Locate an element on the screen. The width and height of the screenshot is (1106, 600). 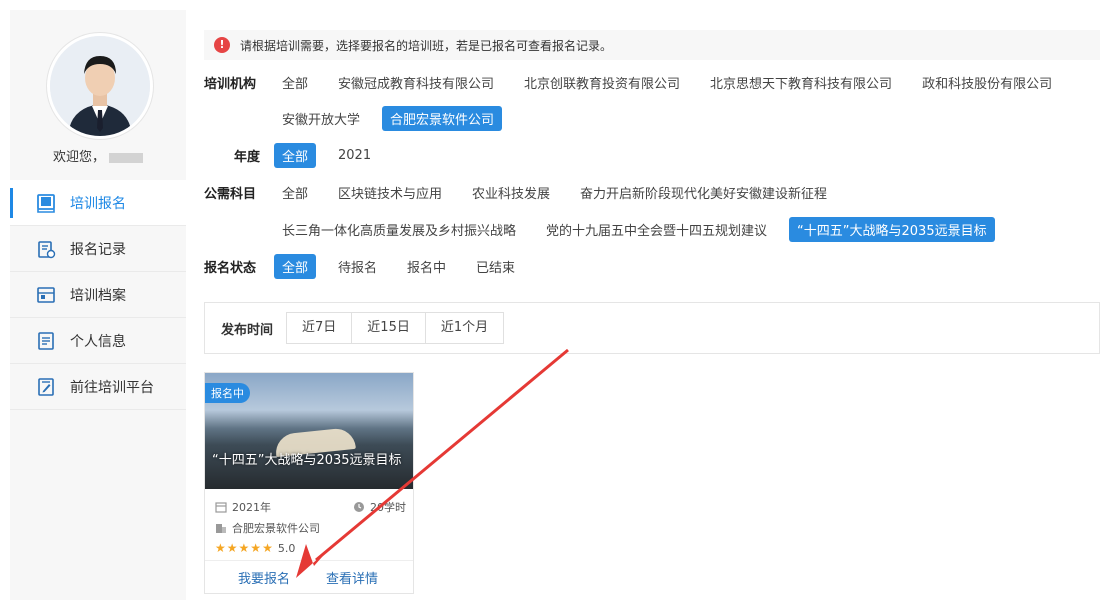
sidebar-item-training-archive: 培训档案 is located at coordinates (98, 295).